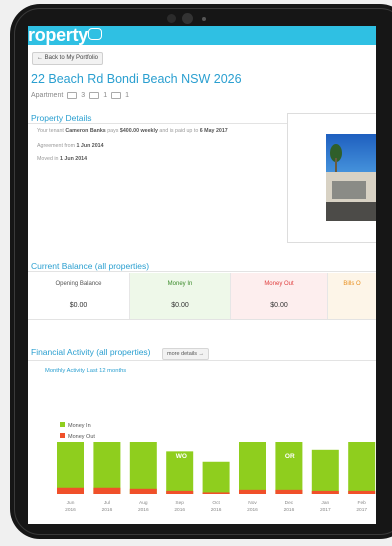 This screenshot has width=392, height=546. What do you see at coordinates (179, 503) in the screenshot?
I see `x-tick-label: Sep` at bounding box center [179, 503].